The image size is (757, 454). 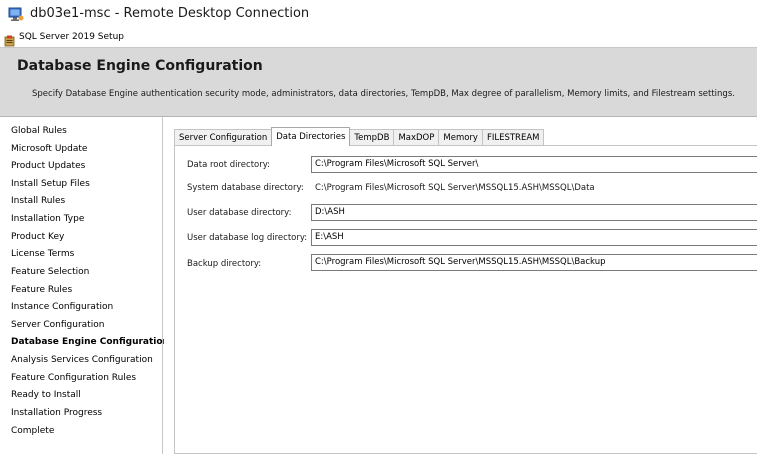 What do you see at coordinates (229, 165) in the screenshot?
I see `data-root-directory-label: Data root directory:` at bounding box center [229, 165].